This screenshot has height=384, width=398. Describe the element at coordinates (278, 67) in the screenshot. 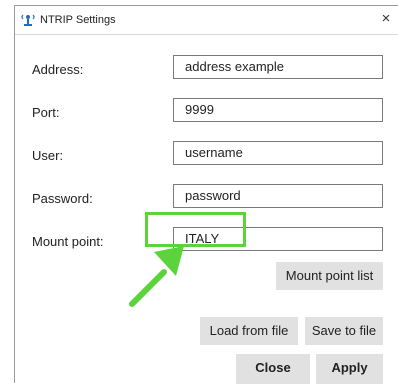

I see `address-input: address example` at that location.